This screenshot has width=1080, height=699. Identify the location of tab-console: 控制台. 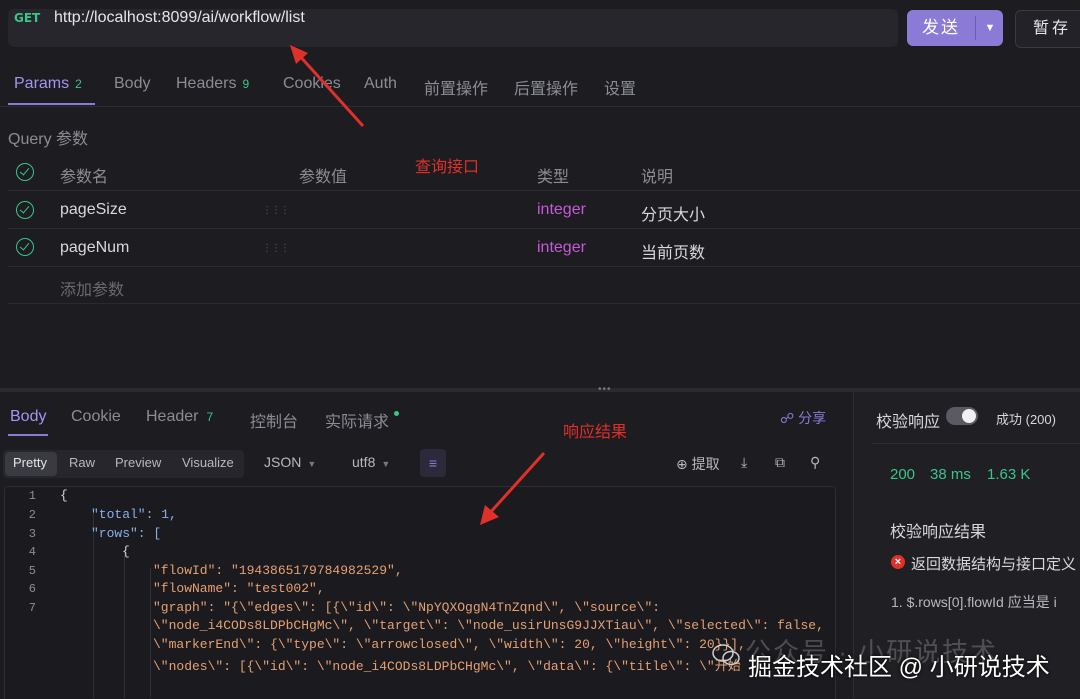
(274, 420).